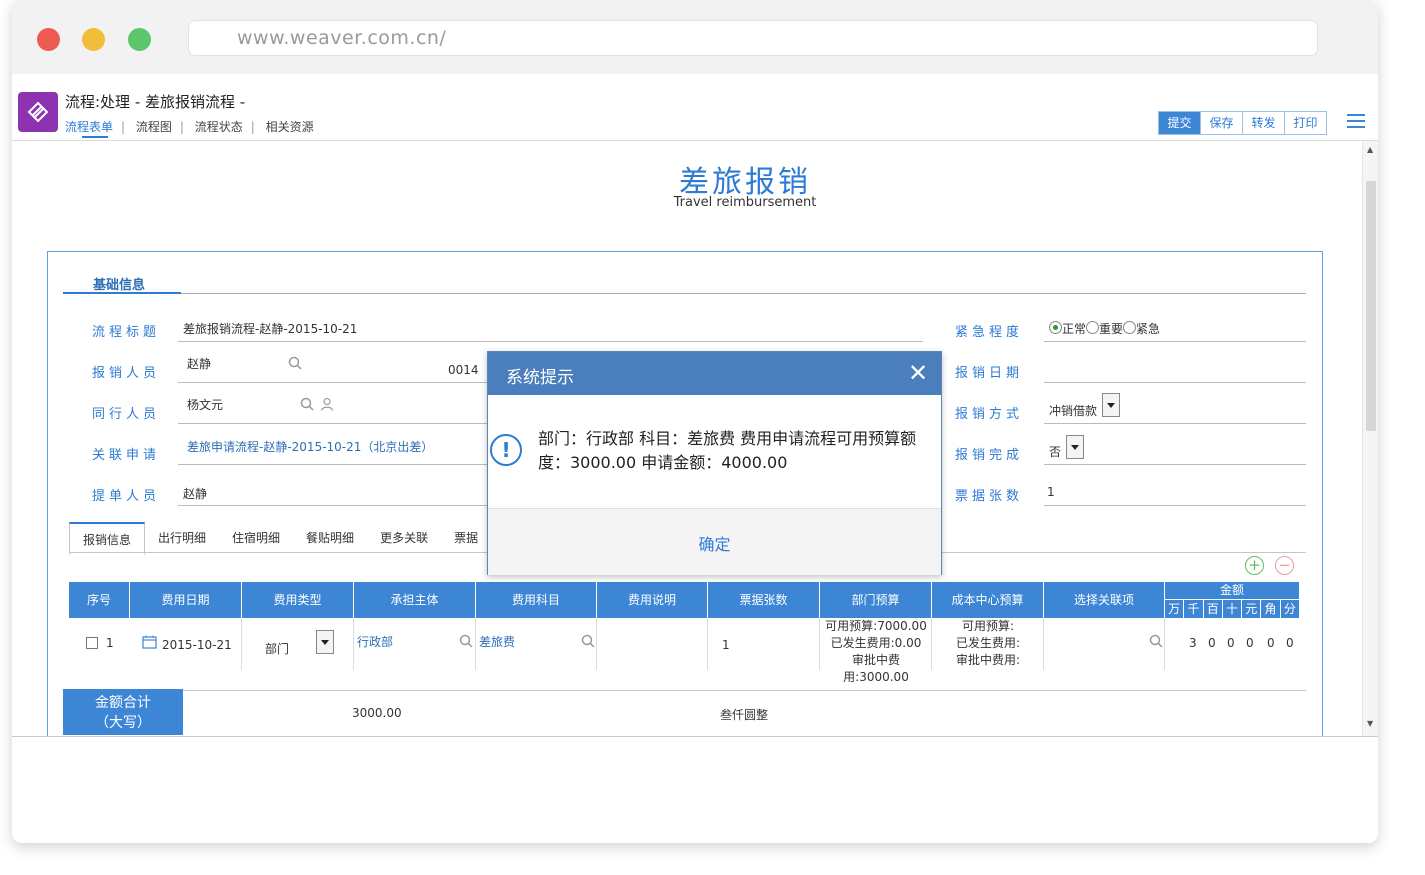  I want to click on section-divider, so click(743, 293).